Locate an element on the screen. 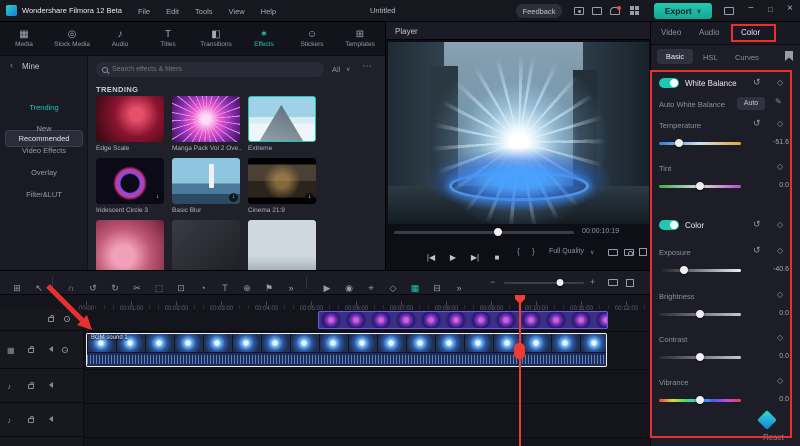 The height and width of the screenshot is (446, 800). menu-tools: Tools is located at coordinates (204, 11).